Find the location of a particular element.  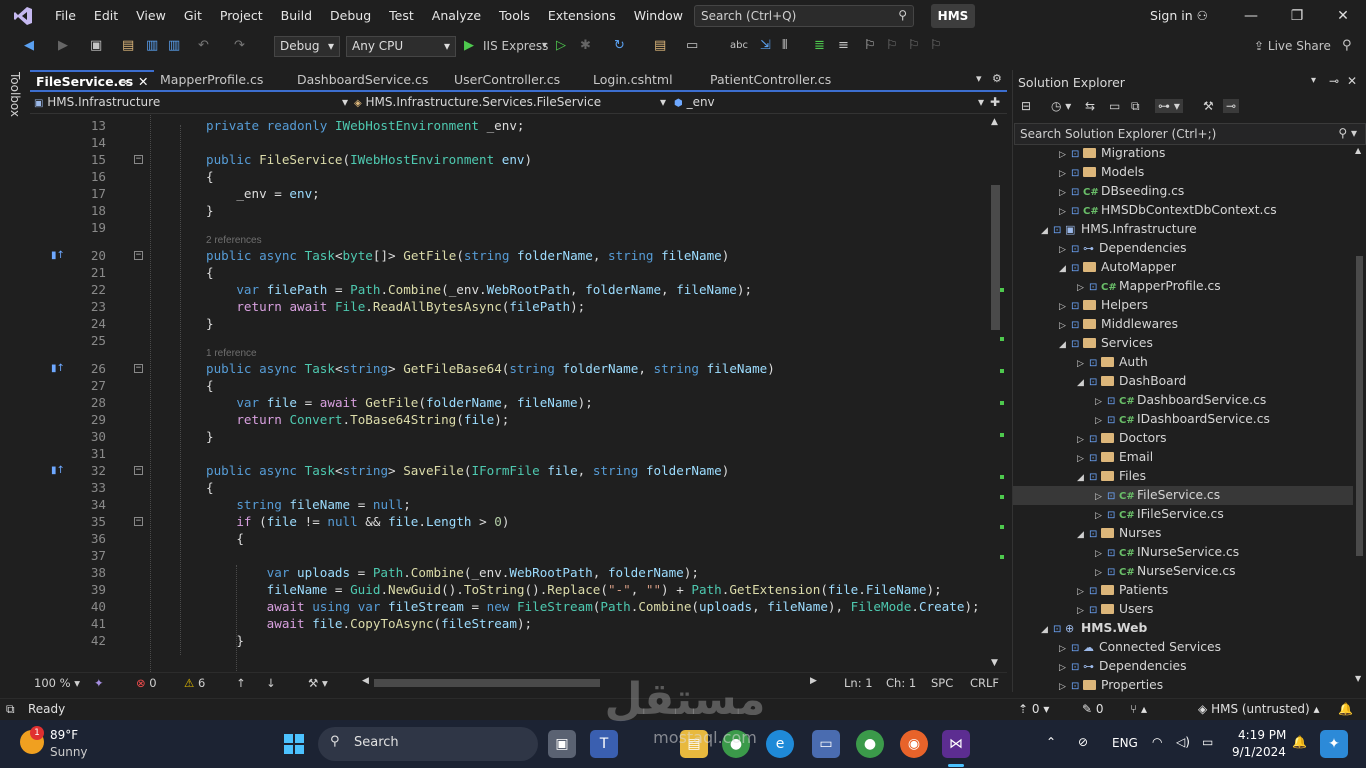

settings-icon: ⚙ is located at coordinates (997, 78).